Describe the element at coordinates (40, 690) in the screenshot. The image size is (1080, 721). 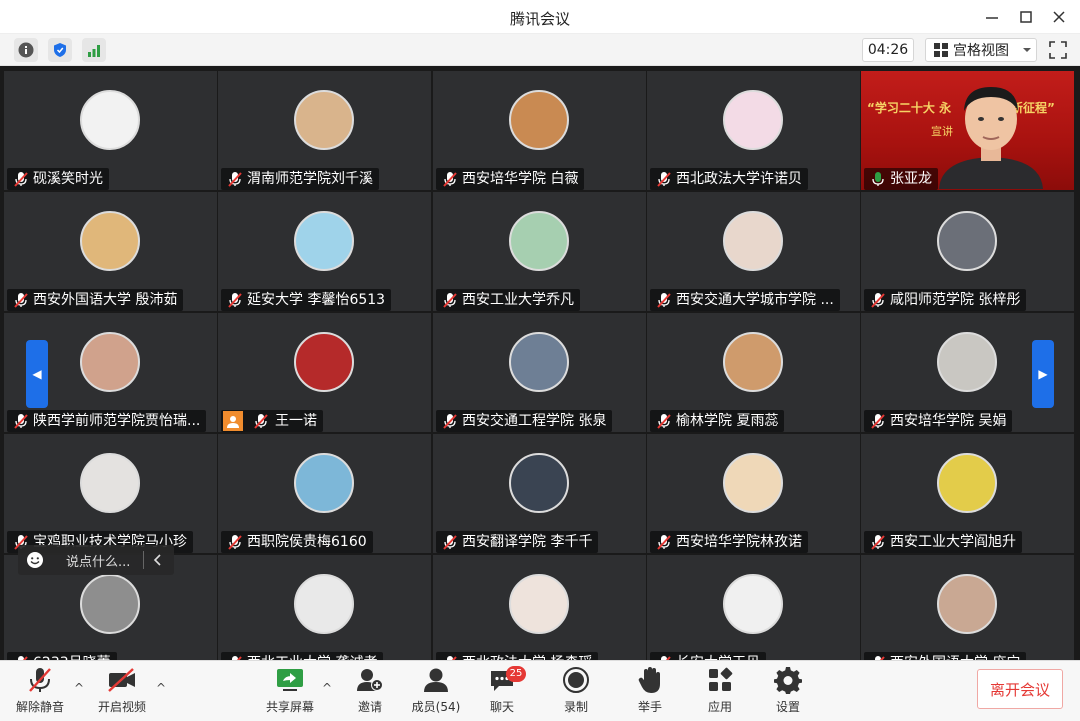
I see `unmute-button: 解除静音` at that location.